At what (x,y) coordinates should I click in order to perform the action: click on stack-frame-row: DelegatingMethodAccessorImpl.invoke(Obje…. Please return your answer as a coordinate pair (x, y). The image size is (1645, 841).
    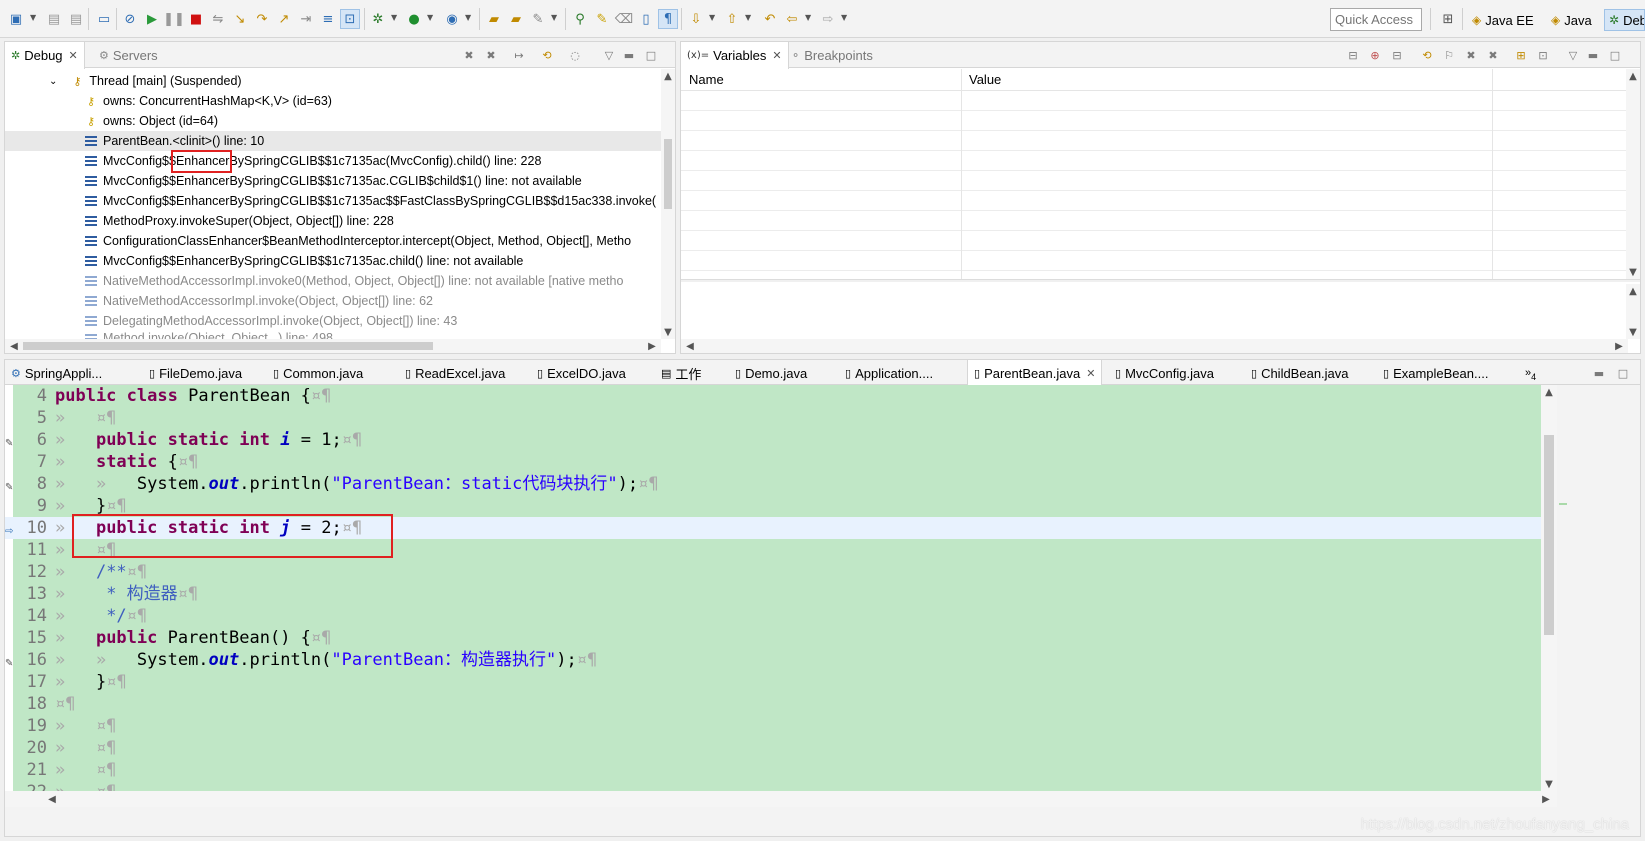
    Looking at the image, I should click on (333, 321).